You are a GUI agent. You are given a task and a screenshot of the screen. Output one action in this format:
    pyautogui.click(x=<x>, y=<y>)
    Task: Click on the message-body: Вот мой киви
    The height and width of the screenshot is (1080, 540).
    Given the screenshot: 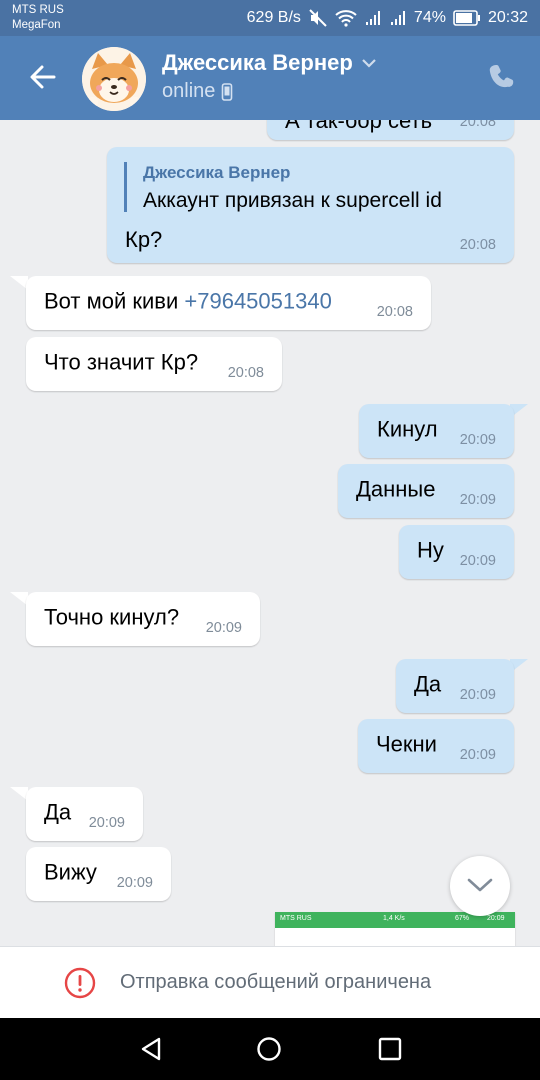 What is the action you would take?
    pyautogui.click(x=114, y=301)
    